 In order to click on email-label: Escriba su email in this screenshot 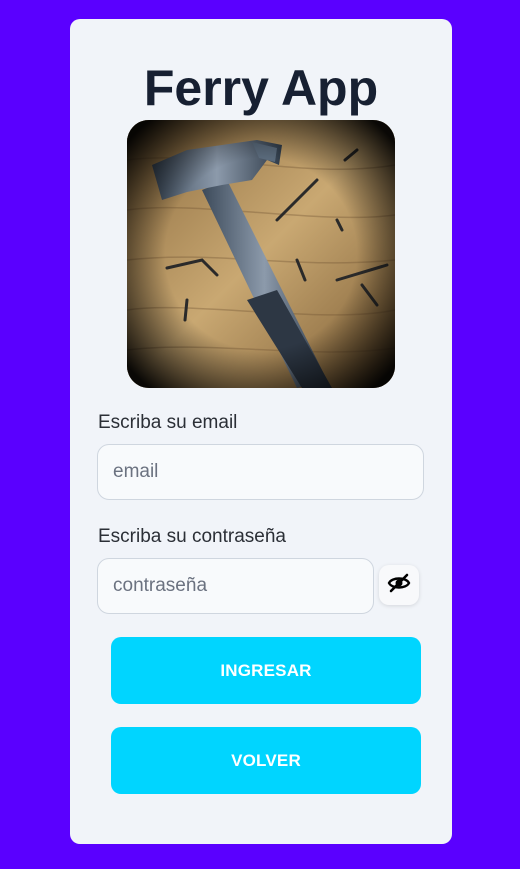, I will do `click(168, 422)`.